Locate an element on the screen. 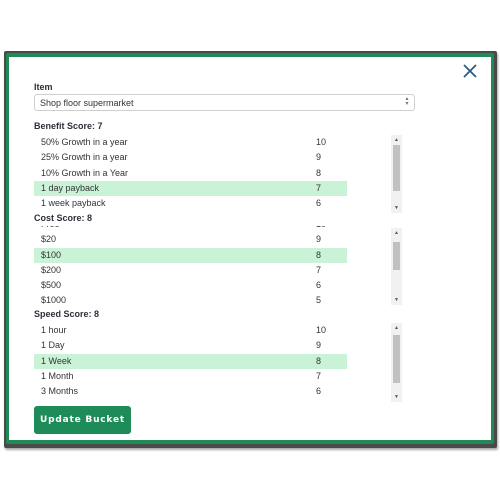 The height and width of the screenshot is (500, 500). benefit-option: 50% Growth in a year 10 is located at coordinates (190, 142).